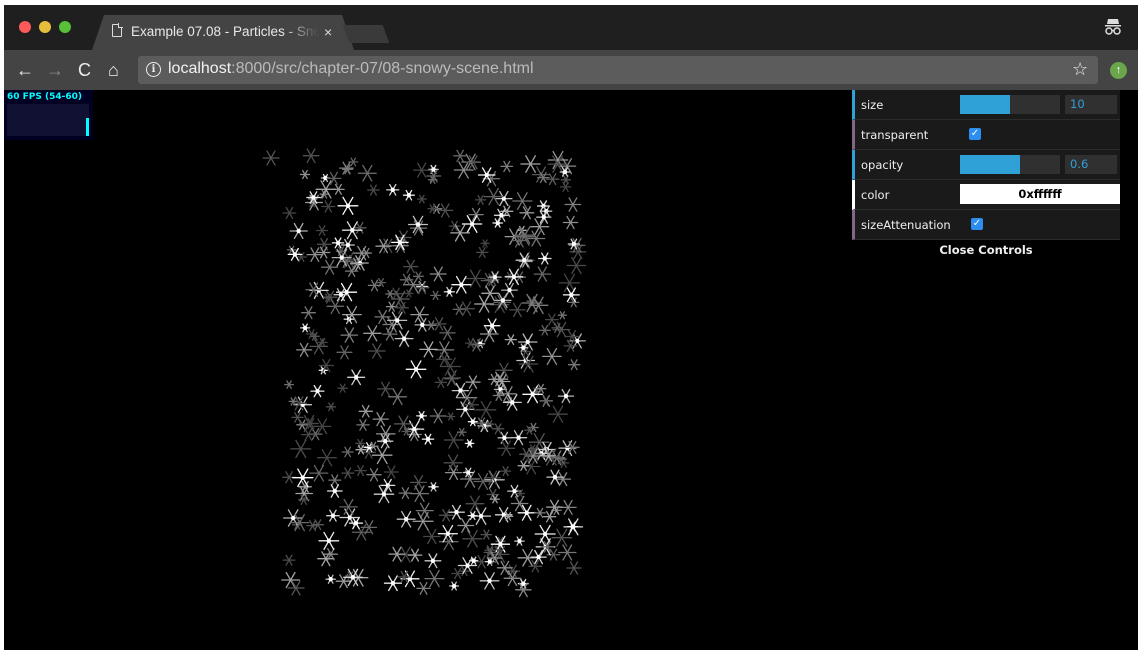  Describe the element at coordinates (986, 250) in the screenshot. I see `close-controls-button: Close Controls` at that location.